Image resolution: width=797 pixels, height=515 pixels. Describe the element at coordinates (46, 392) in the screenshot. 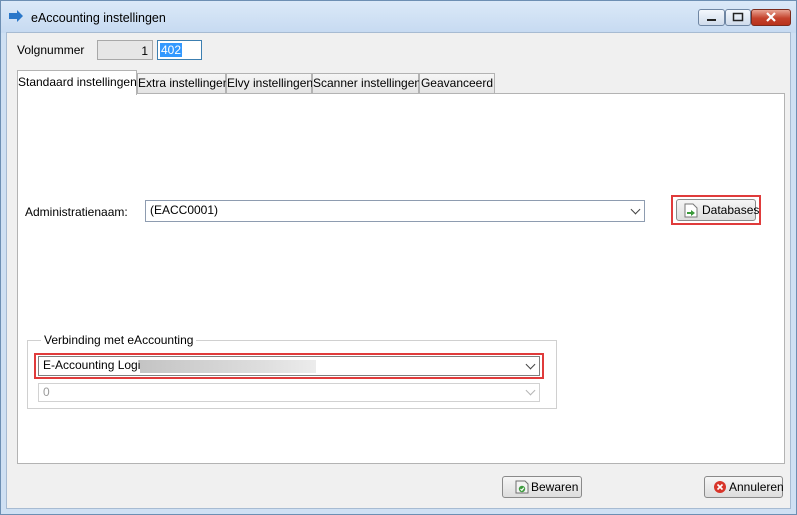

I see `secondary-value: 0` at that location.